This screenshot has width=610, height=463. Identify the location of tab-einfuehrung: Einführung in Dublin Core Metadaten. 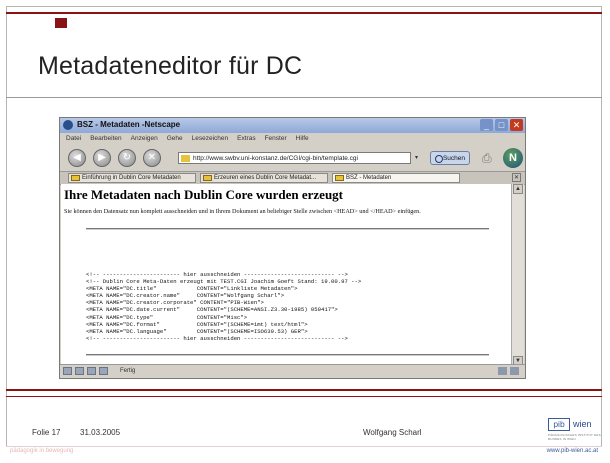
(132, 178).